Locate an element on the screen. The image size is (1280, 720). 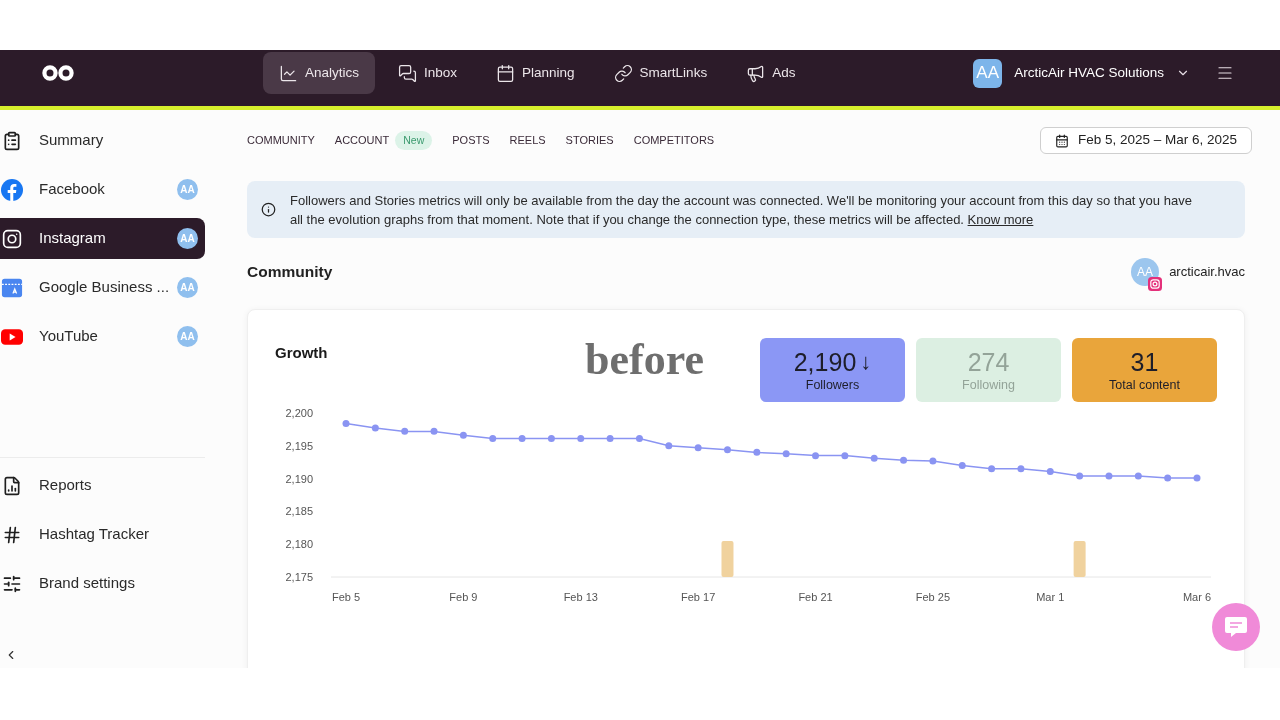
sidebar-item: Reports is located at coordinates (102, 485).